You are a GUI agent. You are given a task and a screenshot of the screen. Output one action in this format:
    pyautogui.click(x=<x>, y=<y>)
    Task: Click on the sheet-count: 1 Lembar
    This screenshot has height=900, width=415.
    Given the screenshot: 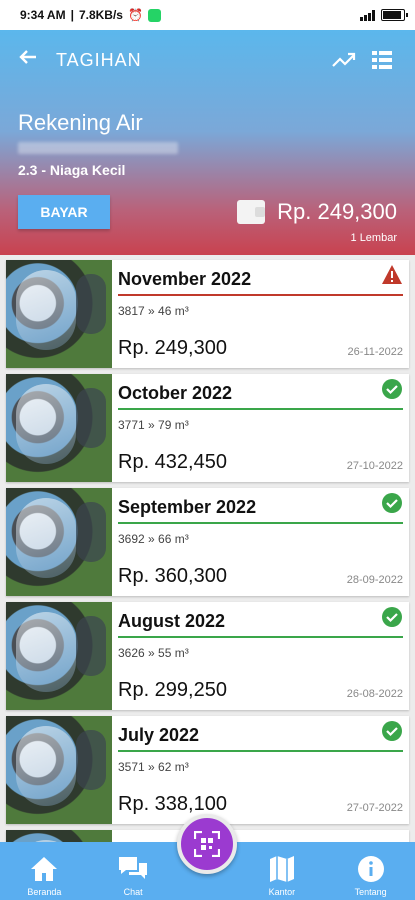 What is the action you would take?
    pyautogui.click(x=373, y=238)
    